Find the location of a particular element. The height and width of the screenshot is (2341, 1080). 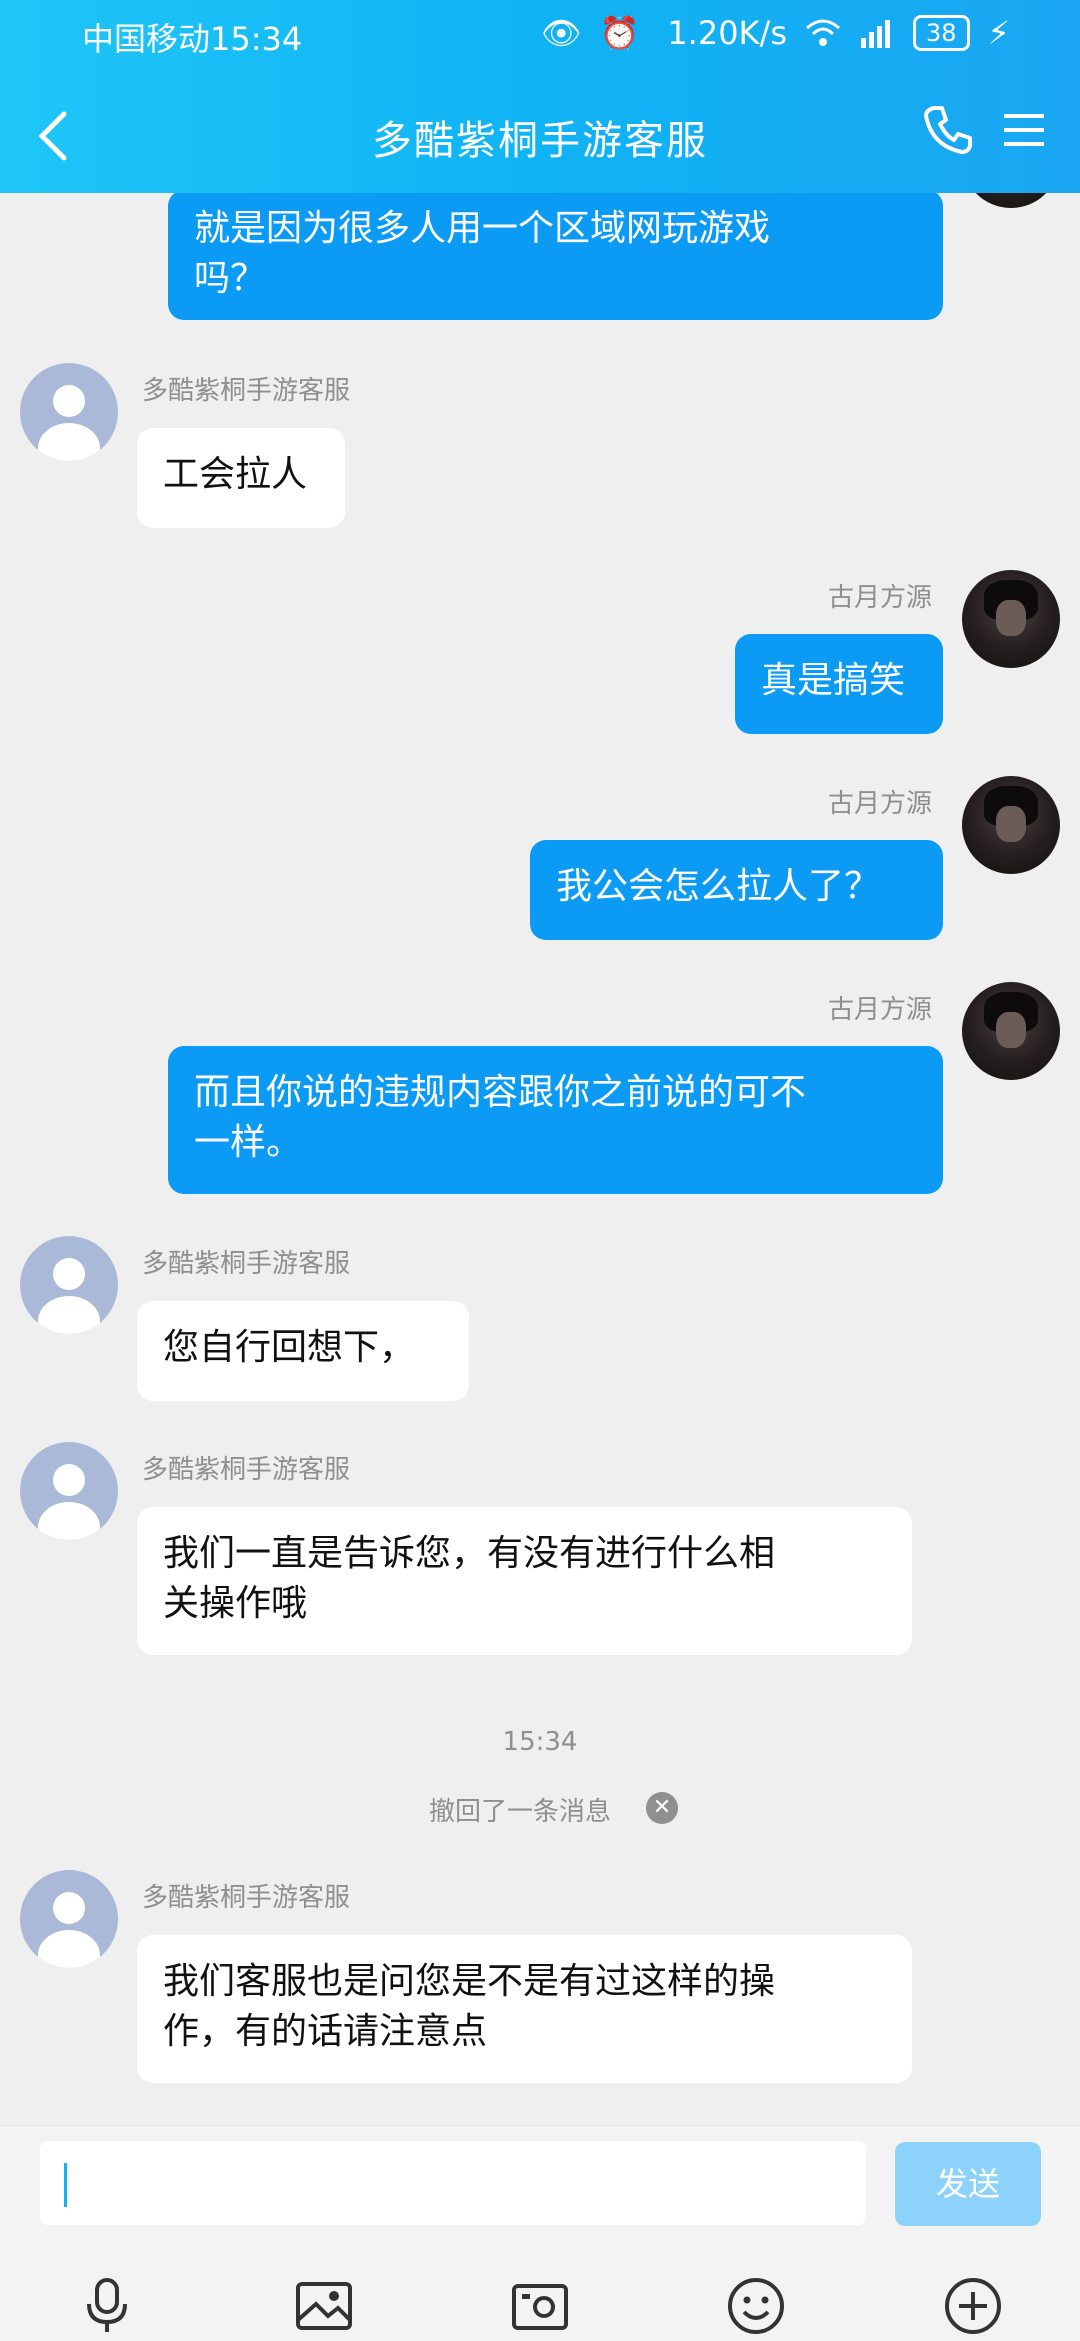

battery-icon: 38 is located at coordinates (941, 33).